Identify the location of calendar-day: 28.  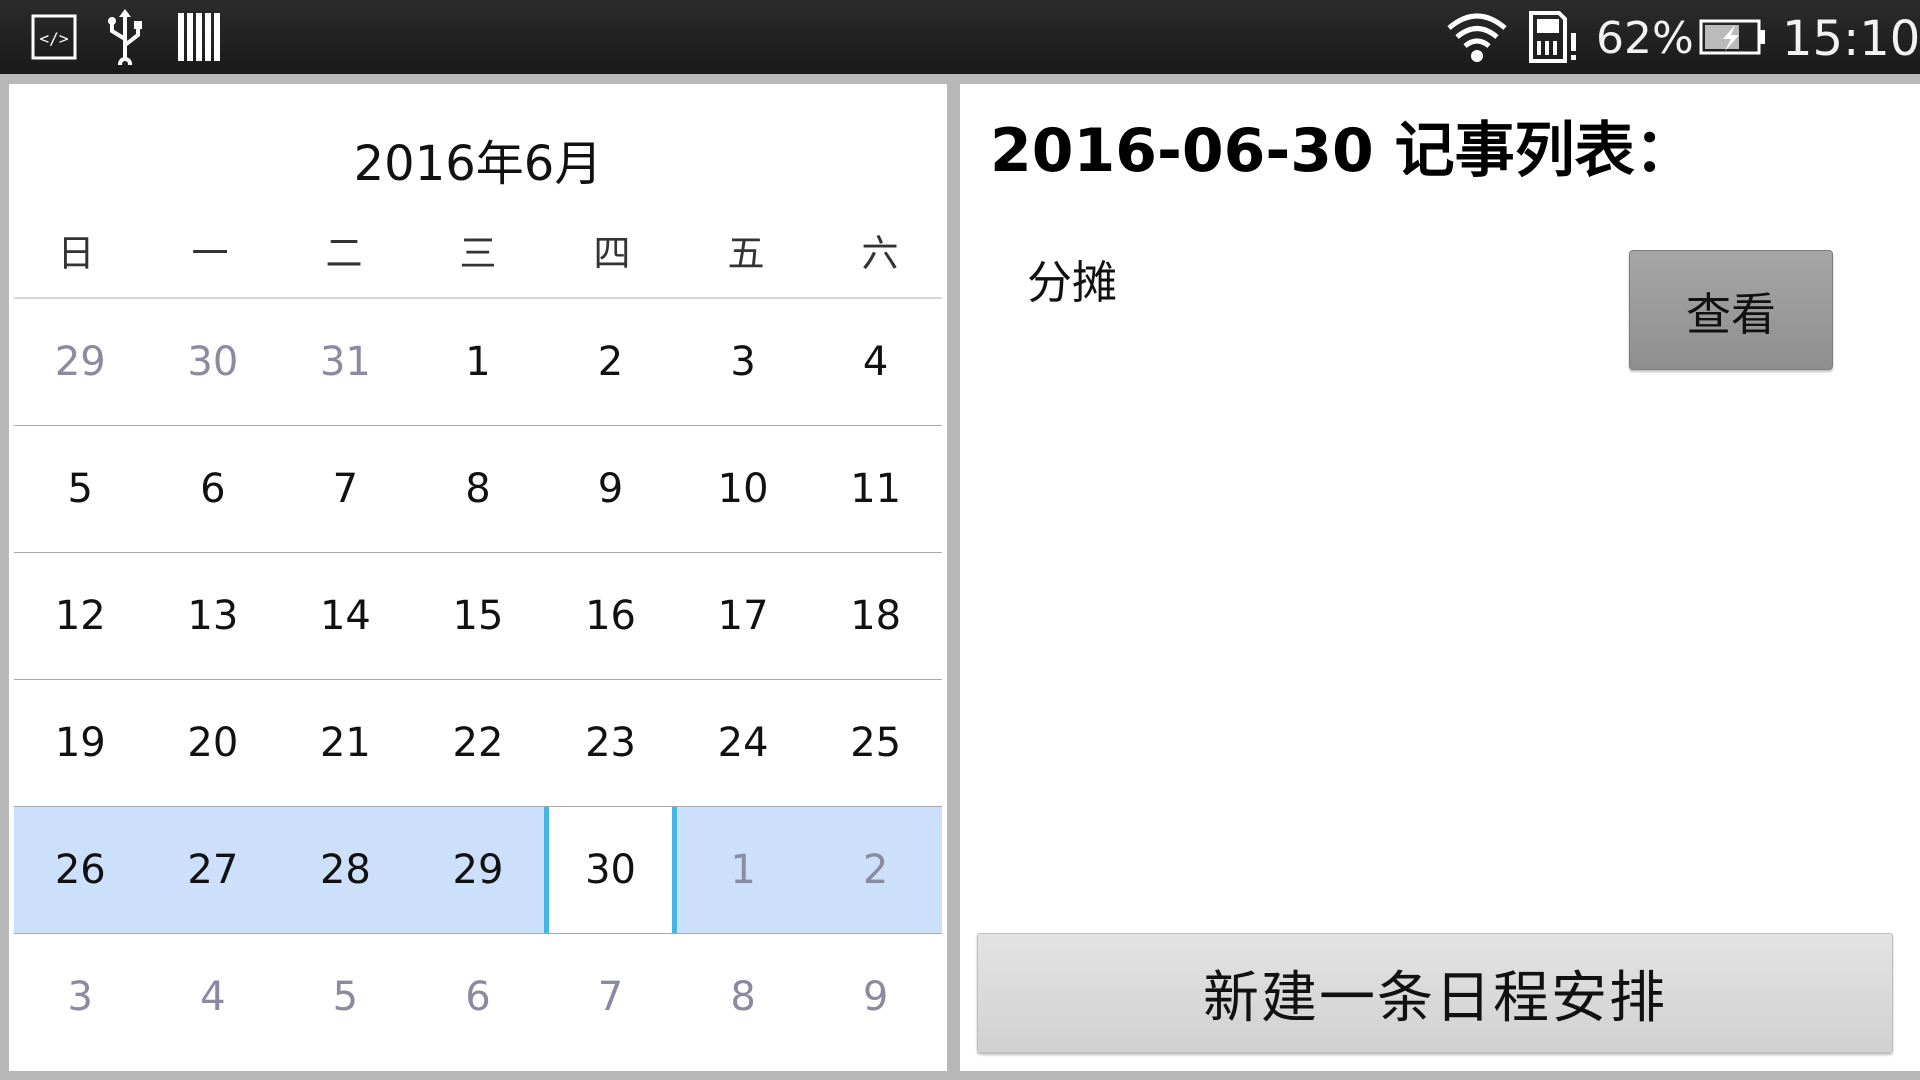
(345, 870).